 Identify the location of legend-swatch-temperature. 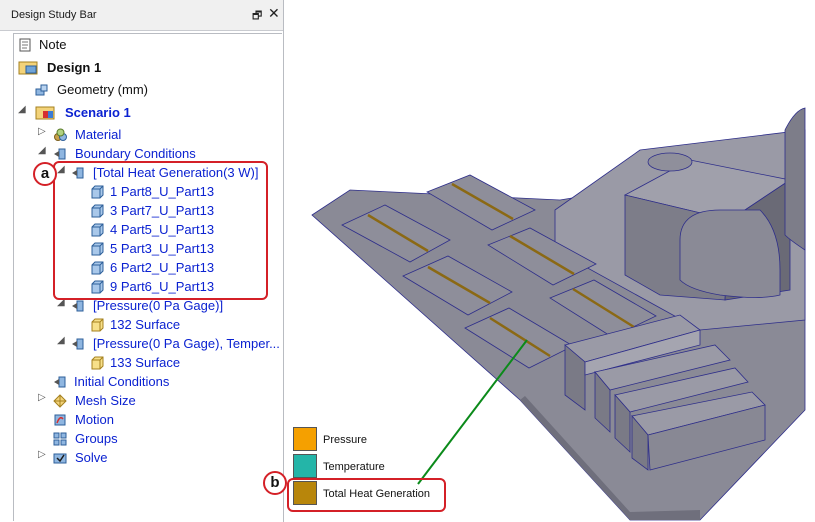
(305, 466).